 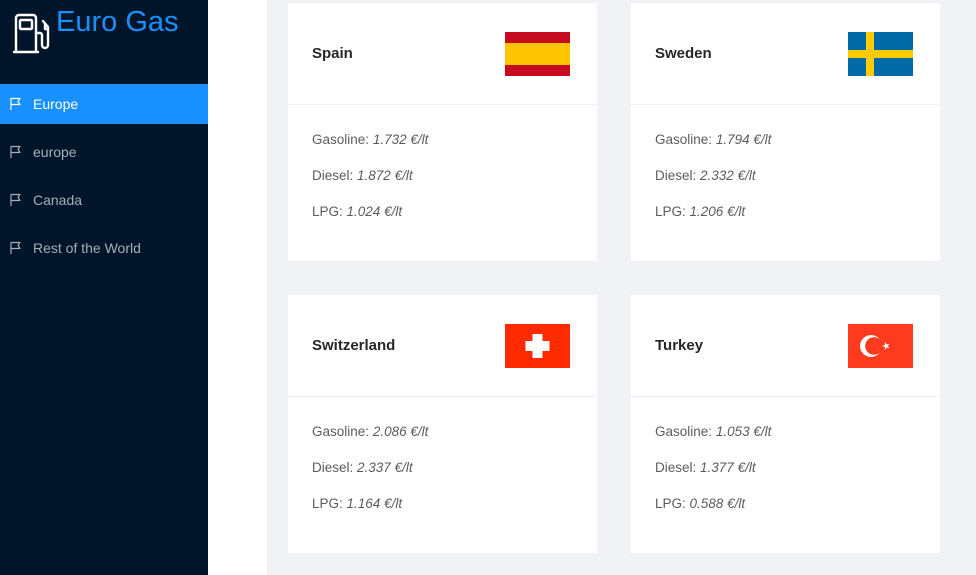 I want to click on country-name: Spain, so click(x=332, y=53).